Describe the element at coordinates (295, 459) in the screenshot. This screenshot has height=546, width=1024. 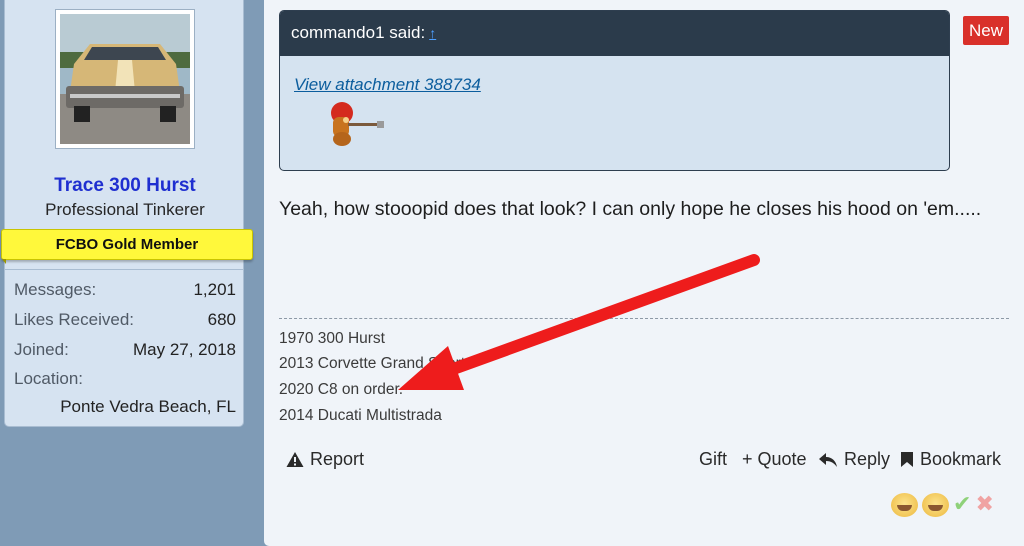
I see `warning-icon` at that location.